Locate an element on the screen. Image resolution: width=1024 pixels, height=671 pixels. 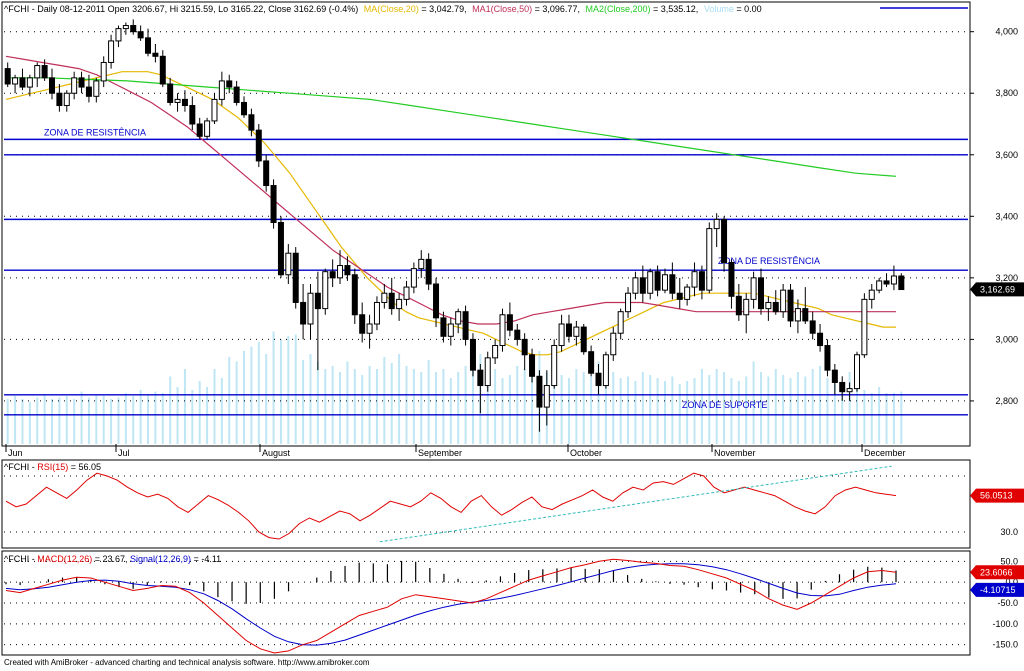
signal-value-text: = -4.11 is located at coordinates (206, 559).